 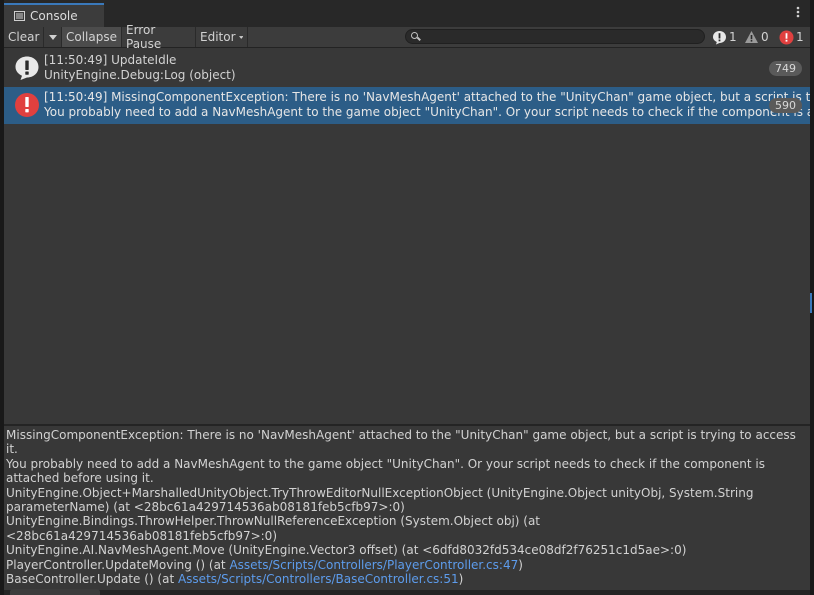 I want to click on warning-count-toggle: 0, so click(x=756, y=37).